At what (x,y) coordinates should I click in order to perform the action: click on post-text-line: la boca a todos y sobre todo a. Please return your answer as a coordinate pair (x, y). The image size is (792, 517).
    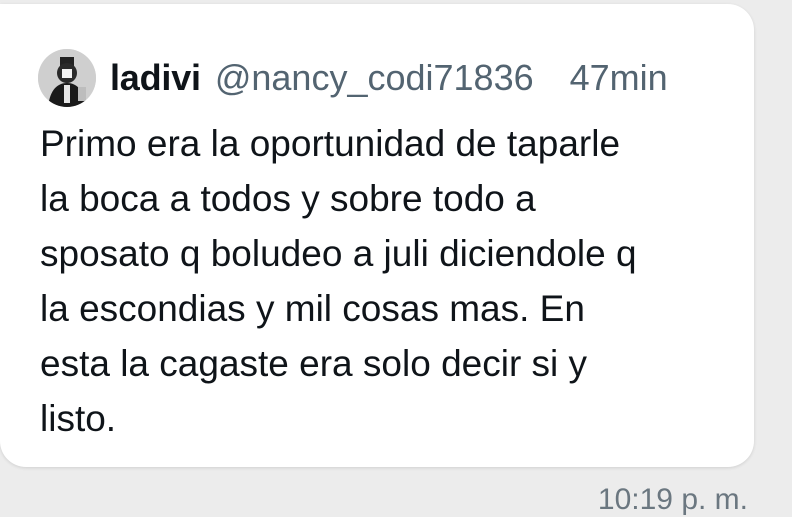
    Looking at the image, I should click on (288, 198).